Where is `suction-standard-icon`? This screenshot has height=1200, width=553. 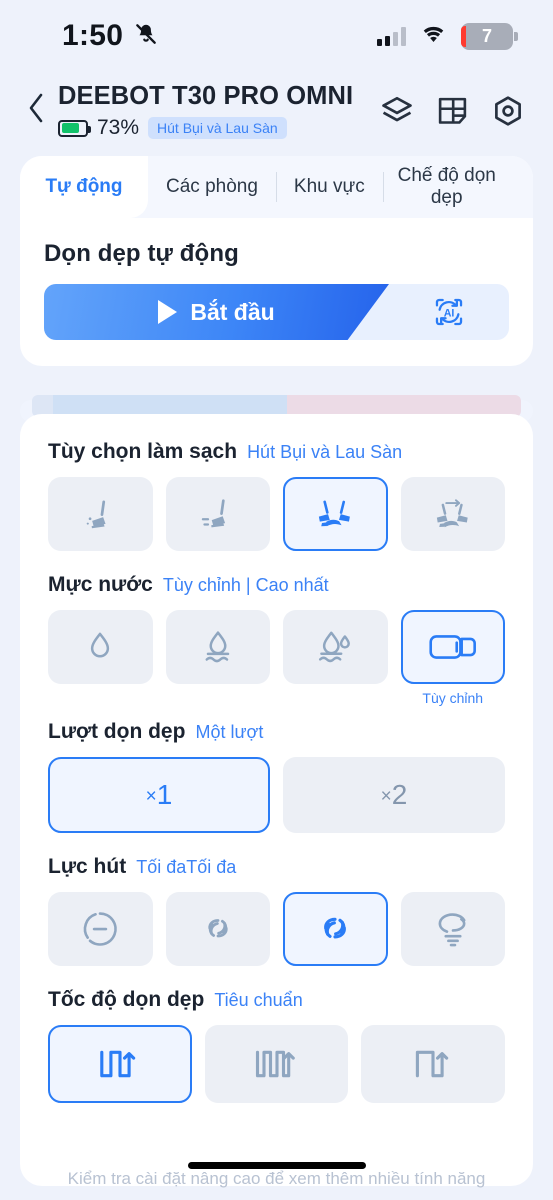
suction-standard-icon is located at coordinates (218, 928).